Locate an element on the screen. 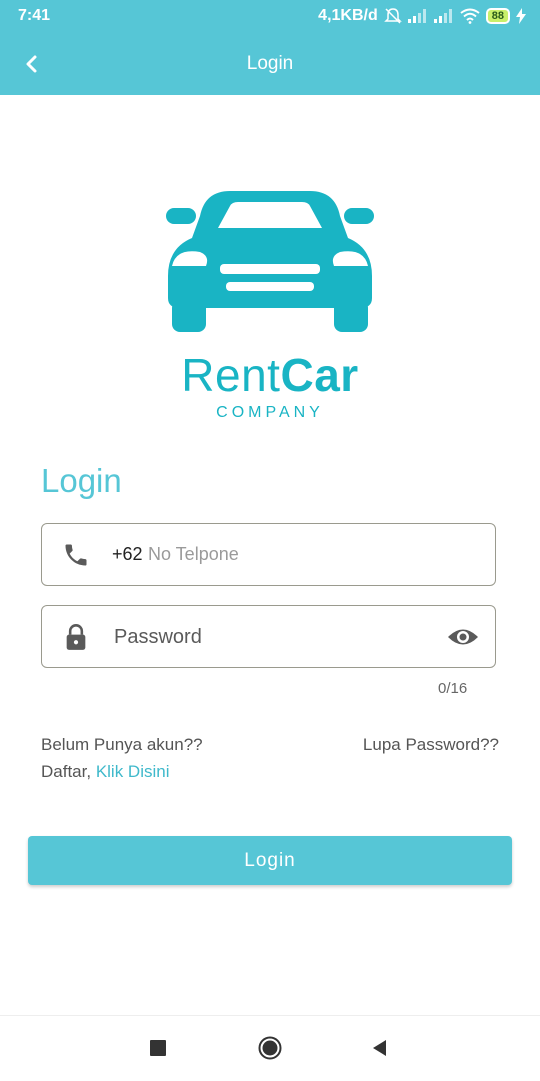 The width and height of the screenshot is (540, 1081). phone-field: +62 No Telpone is located at coordinates (268, 554).